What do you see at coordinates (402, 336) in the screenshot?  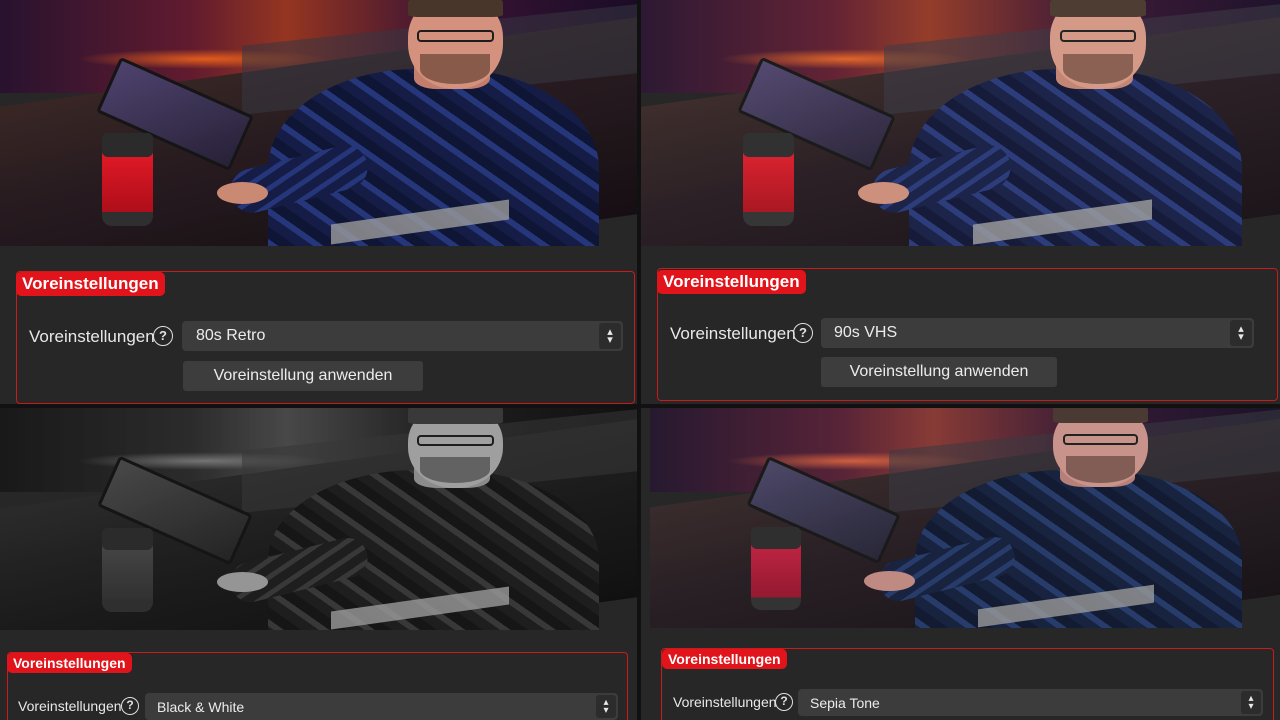 I see `preset-select: 80s Retro ▴ ▾` at bounding box center [402, 336].